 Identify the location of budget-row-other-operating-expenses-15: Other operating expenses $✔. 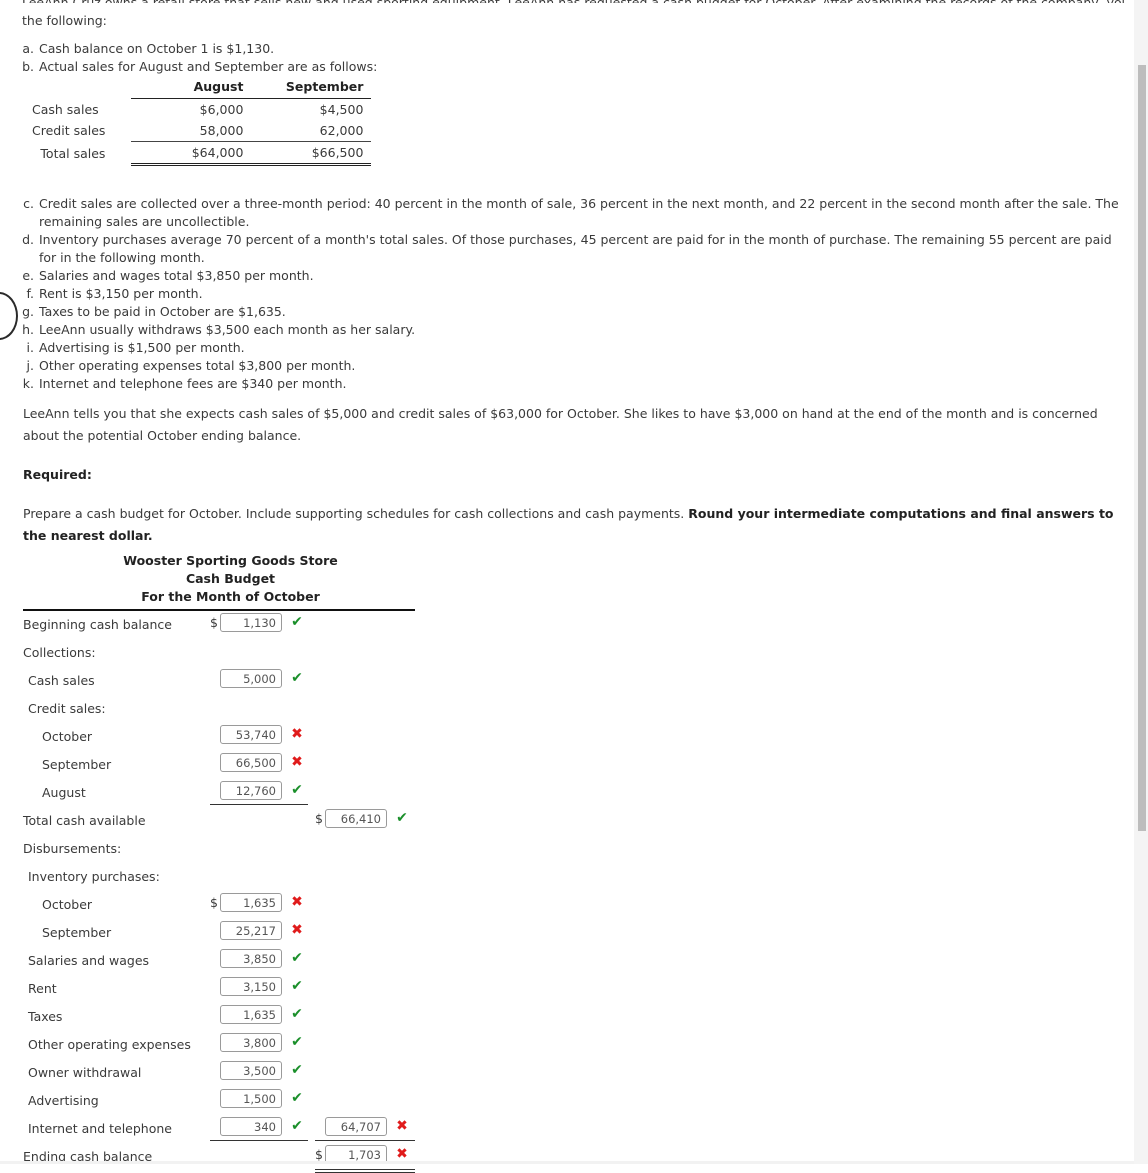
(235, 1045).